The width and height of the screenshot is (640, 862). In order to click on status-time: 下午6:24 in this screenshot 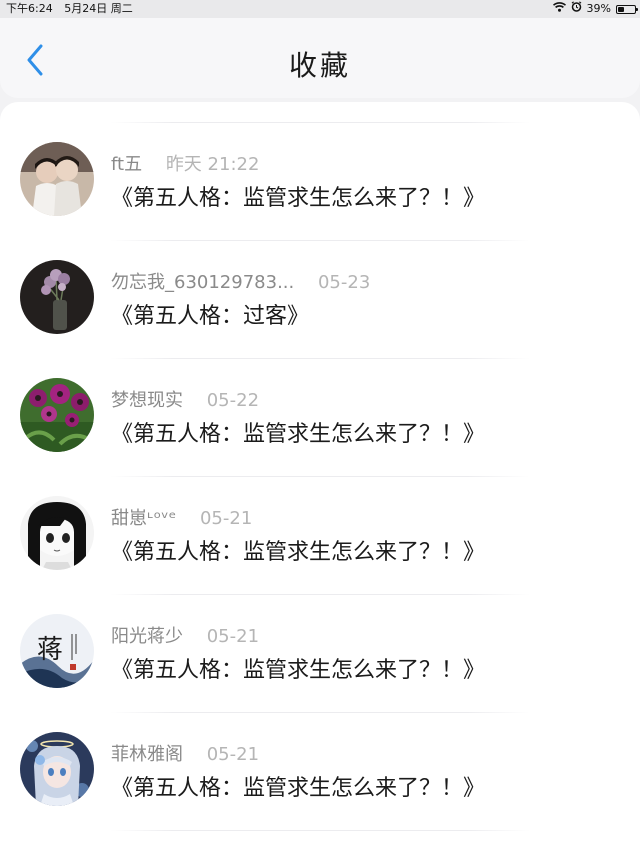, I will do `click(29, 8)`.